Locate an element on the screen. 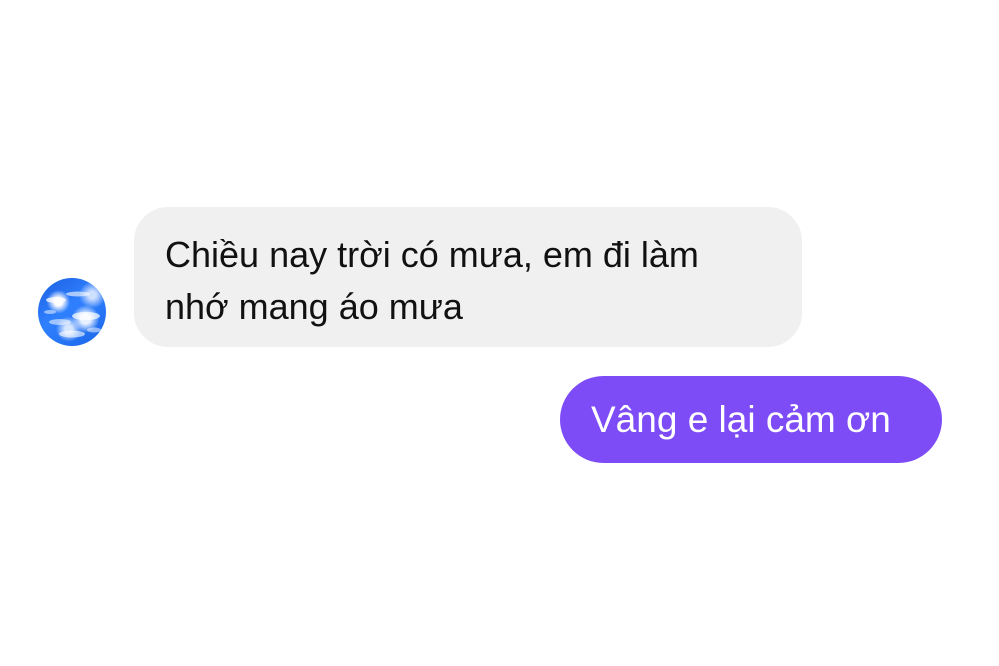 Image resolution: width=999 pixels, height=666 pixels. outgoing-message-bubble: Vâng e lại cảm ơn is located at coordinates (751, 419).